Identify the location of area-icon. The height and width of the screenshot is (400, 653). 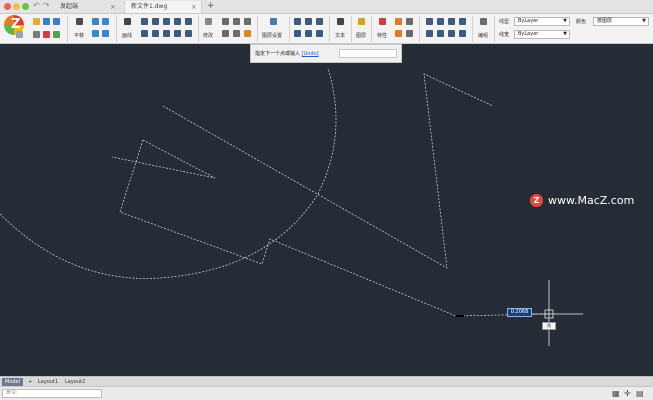
(409, 33).